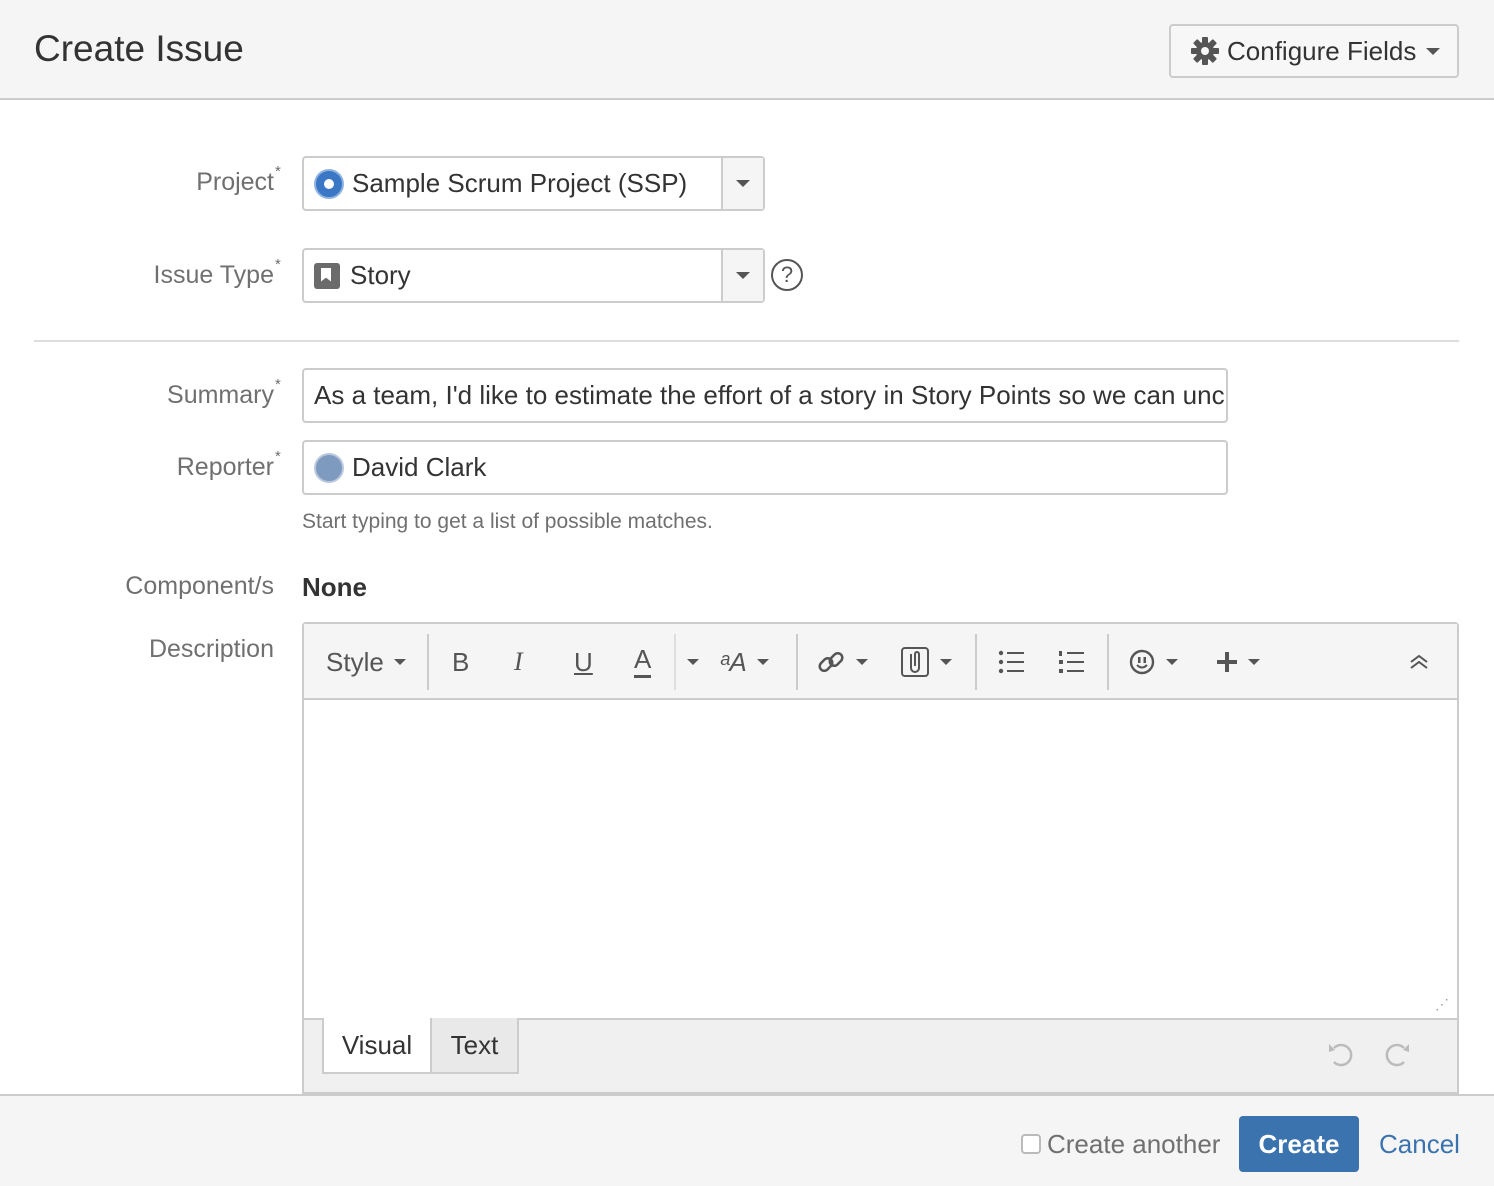 The height and width of the screenshot is (1186, 1494). Describe the element at coordinates (1322, 50) in the screenshot. I see `configure-fields-label: Configure Fields` at that location.